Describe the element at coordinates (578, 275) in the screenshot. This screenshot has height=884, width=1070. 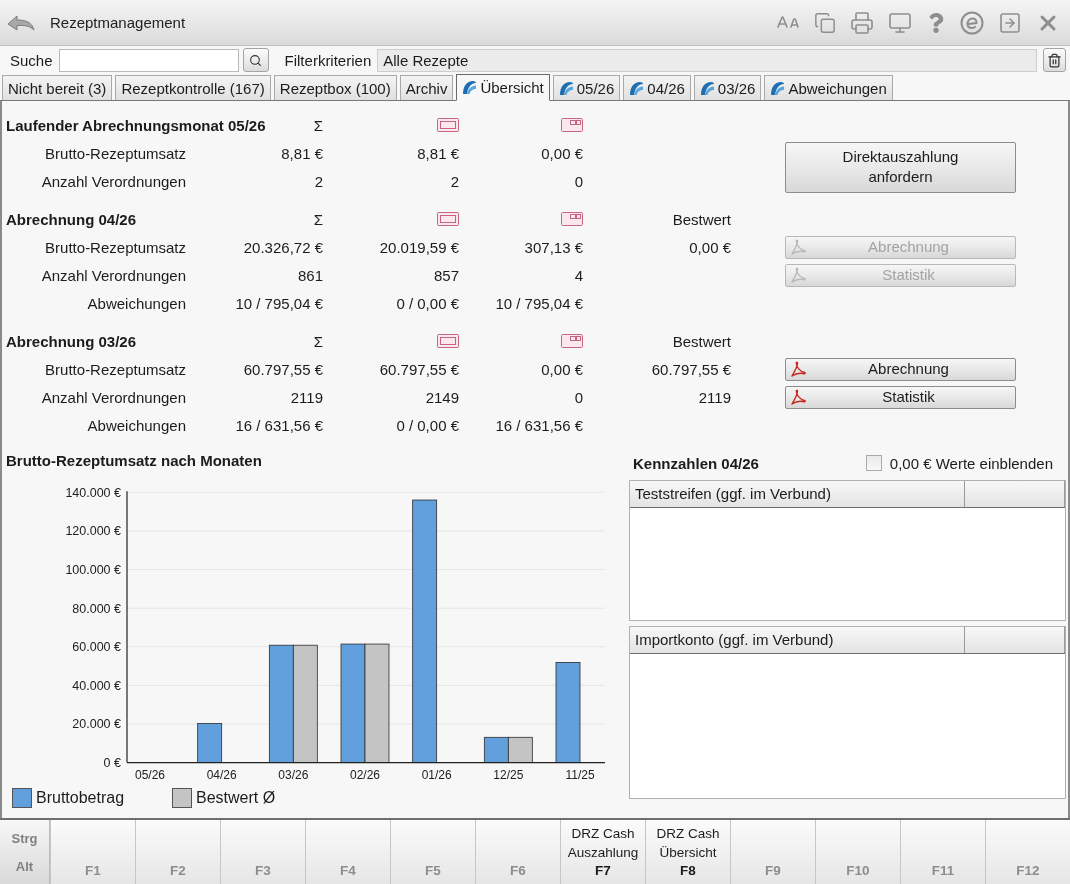
I see `value-cell: 4` at that location.